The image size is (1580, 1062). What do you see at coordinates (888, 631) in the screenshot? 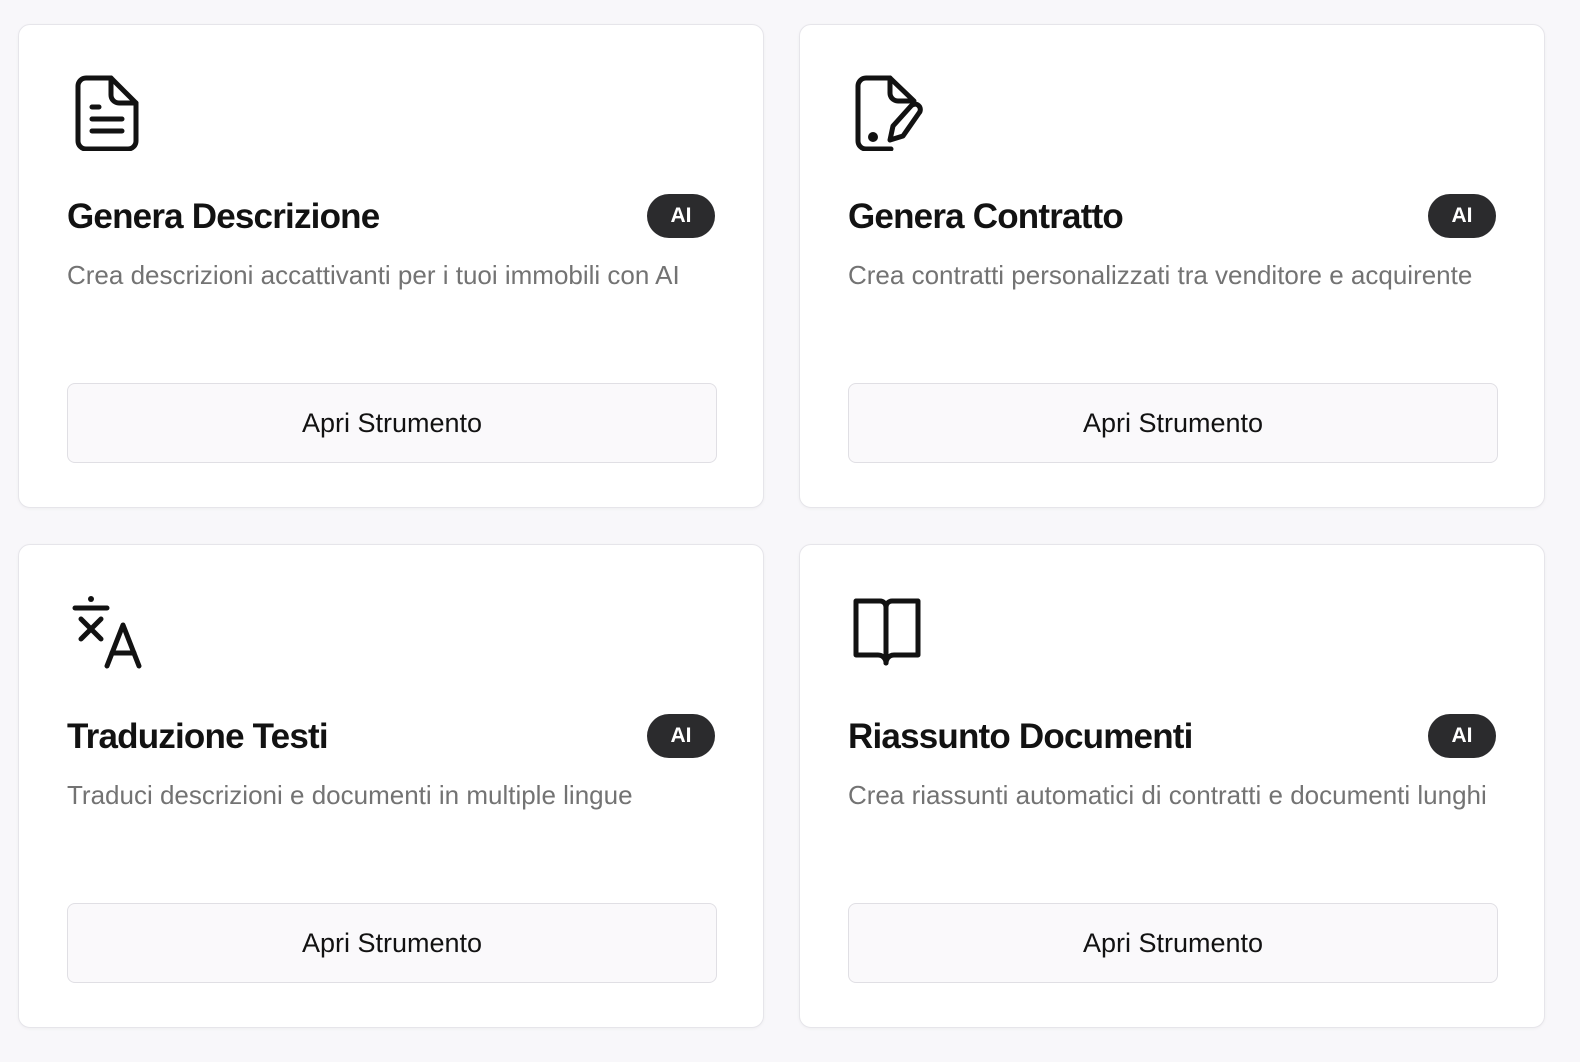
I see `book-open-icon` at bounding box center [888, 631].